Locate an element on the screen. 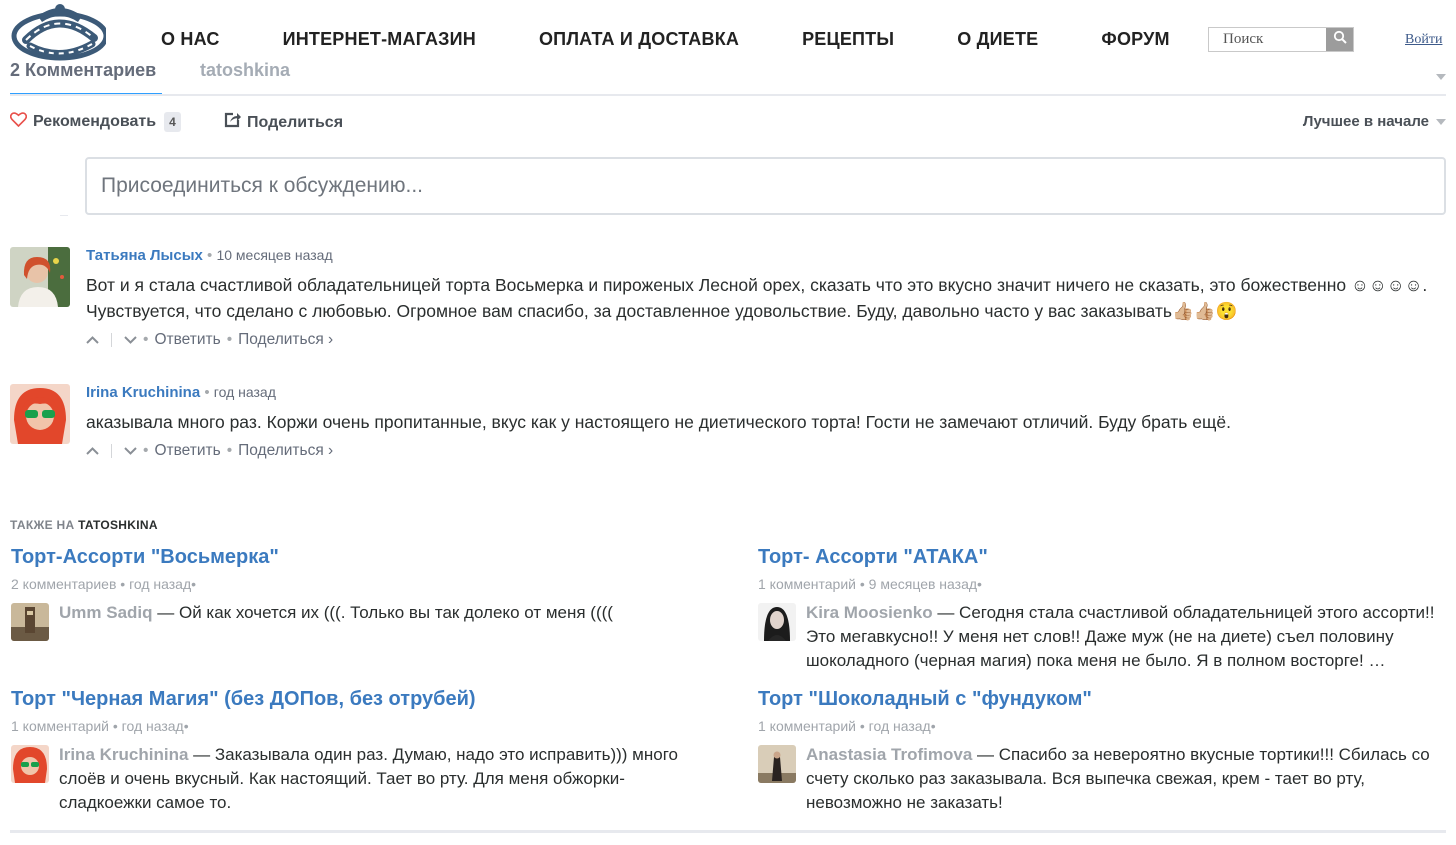  comment-author: Irina Kruchinina is located at coordinates (143, 392).